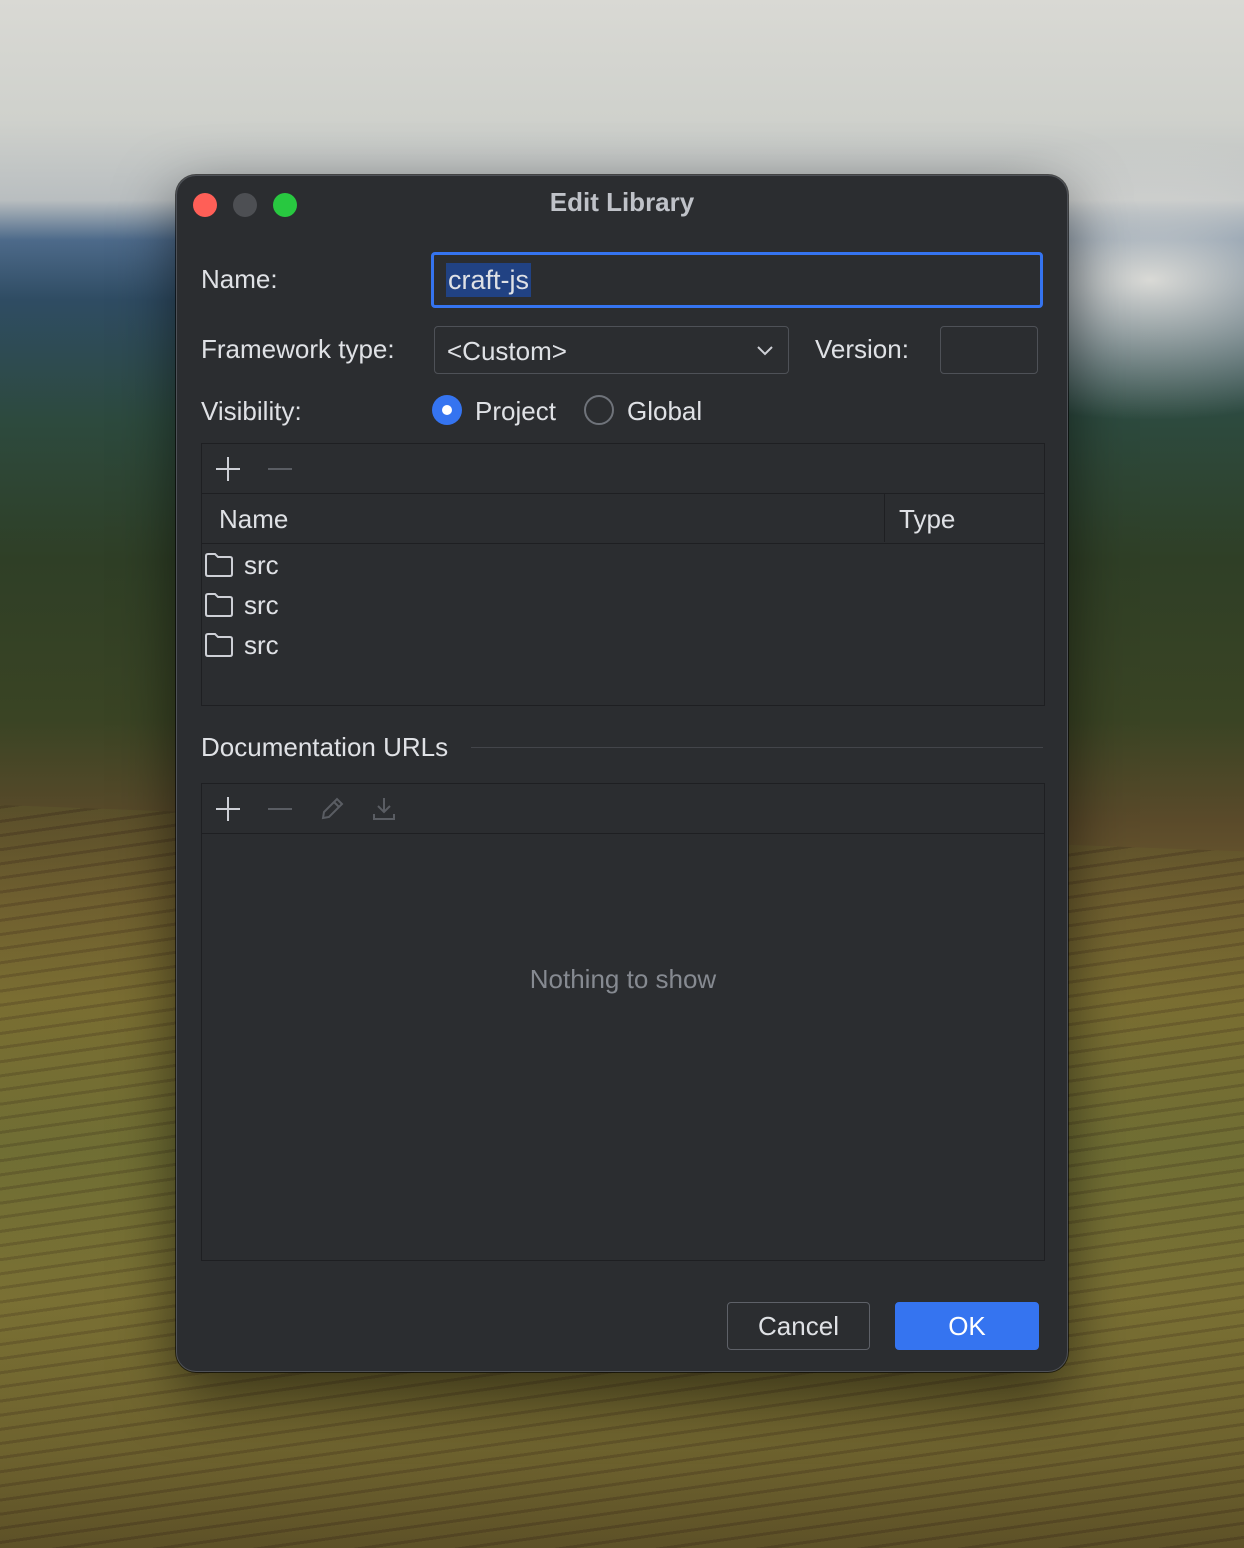 The image size is (1244, 1548). I want to click on visibility-global-label: Global, so click(664, 411).